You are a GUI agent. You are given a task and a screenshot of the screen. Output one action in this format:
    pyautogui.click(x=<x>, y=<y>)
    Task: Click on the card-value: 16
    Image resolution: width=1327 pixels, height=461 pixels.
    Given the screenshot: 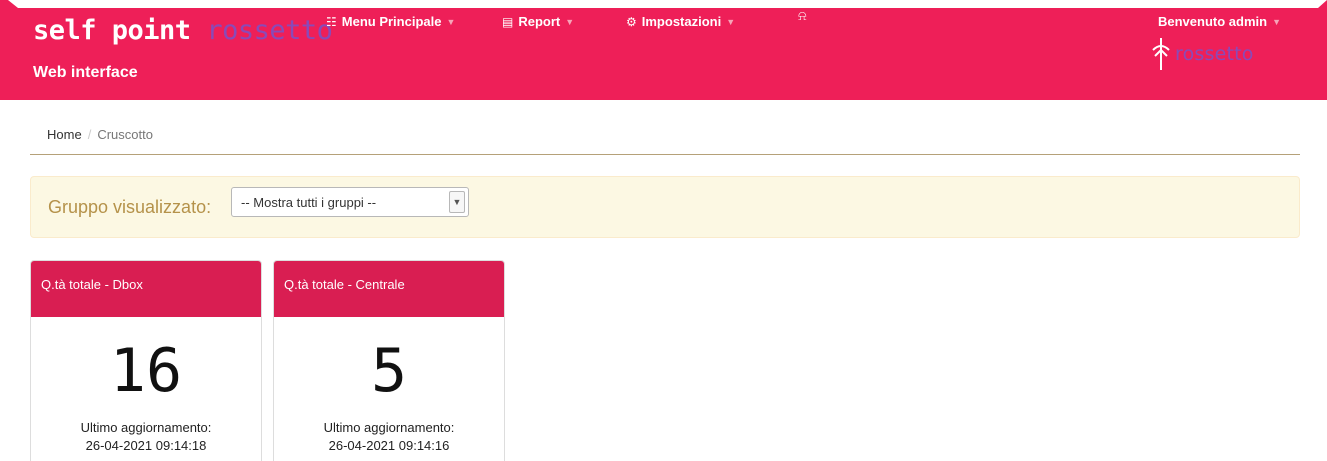 What is the action you would take?
    pyautogui.click(x=146, y=371)
    